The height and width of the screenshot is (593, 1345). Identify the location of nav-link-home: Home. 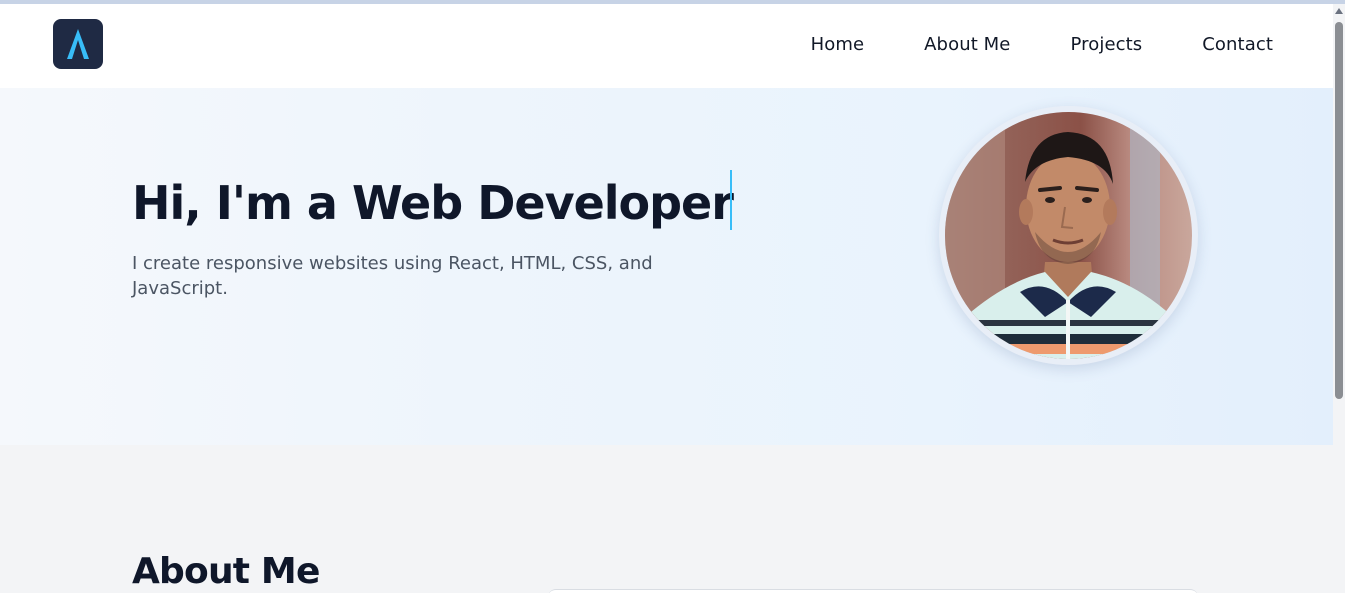
(838, 44).